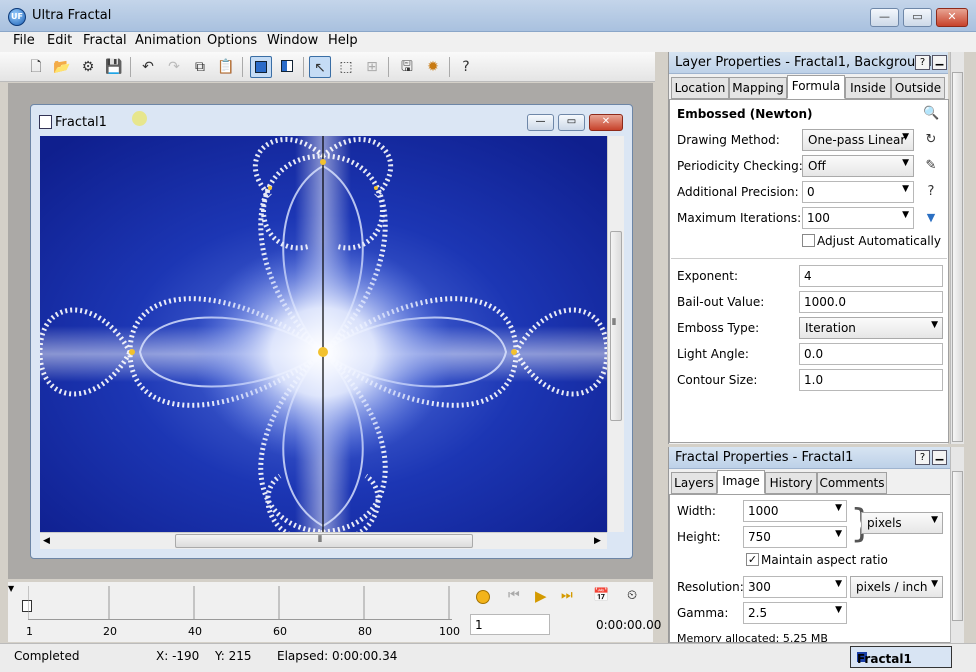 Image resolution: width=976 pixels, height=672 pixels. I want to click on contour-size-input: 1.0, so click(871, 380).